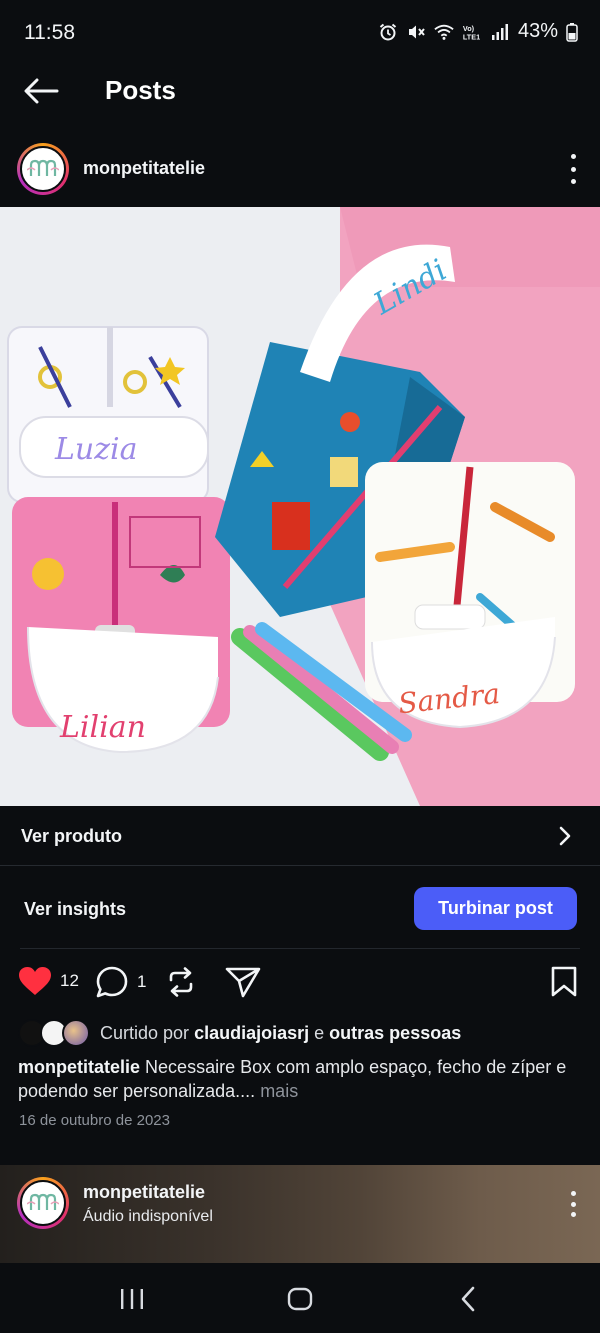  I want to click on status-time: 11:58, so click(49, 32).